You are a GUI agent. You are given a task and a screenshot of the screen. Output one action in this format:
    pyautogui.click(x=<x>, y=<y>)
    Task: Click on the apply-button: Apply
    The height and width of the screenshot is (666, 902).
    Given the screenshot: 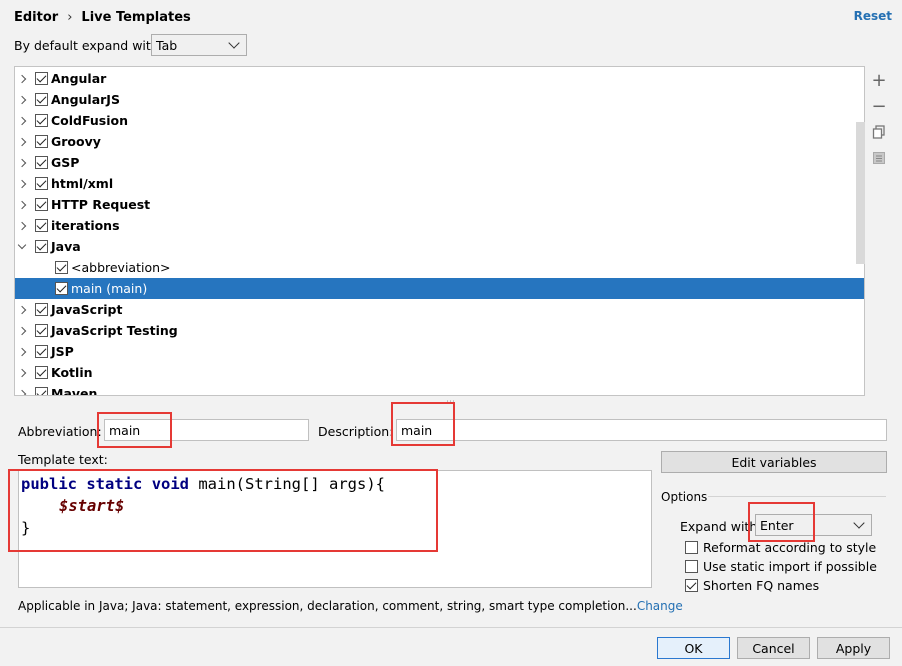 What is the action you would take?
    pyautogui.click(x=853, y=648)
    